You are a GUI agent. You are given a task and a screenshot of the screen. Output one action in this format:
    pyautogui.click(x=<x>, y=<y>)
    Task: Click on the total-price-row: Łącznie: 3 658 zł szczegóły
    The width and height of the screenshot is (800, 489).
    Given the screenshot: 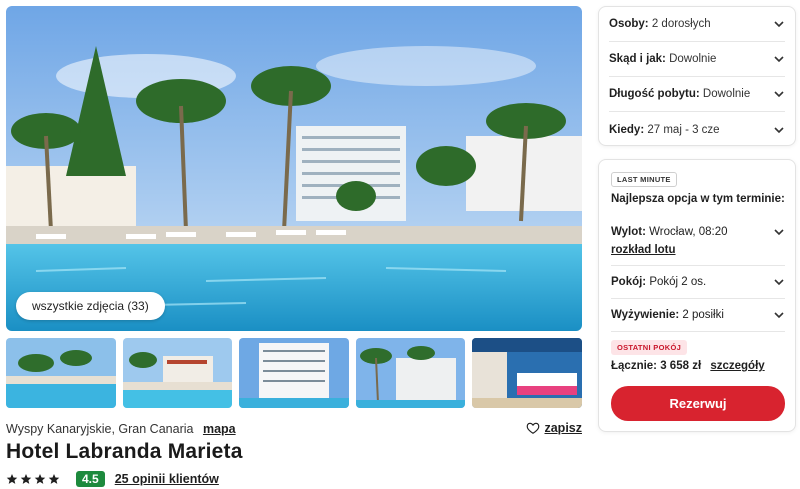 What is the action you would take?
    pyautogui.click(x=688, y=366)
    